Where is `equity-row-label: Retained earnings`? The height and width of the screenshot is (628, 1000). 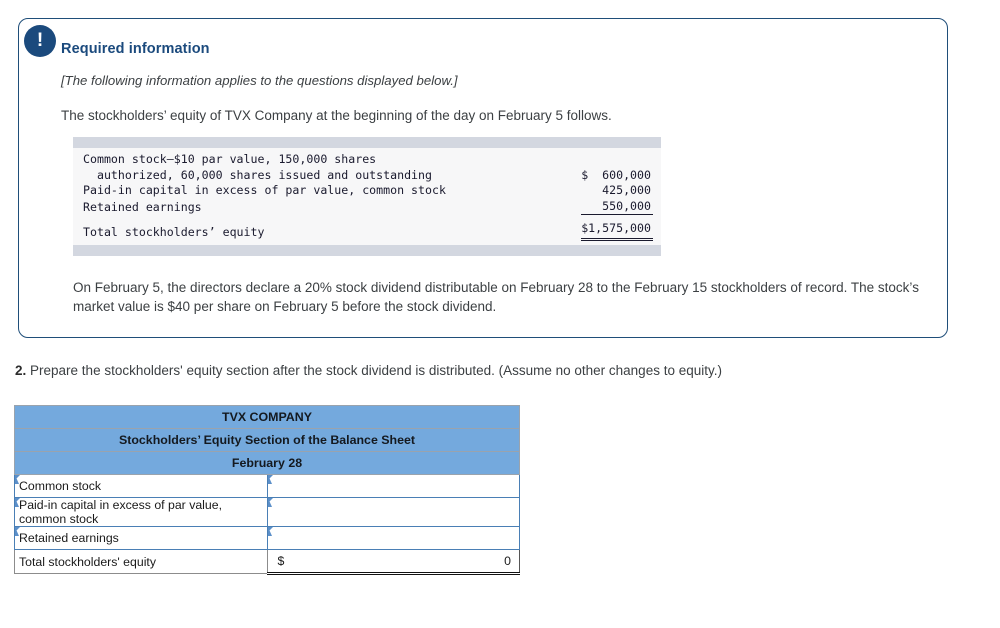 equity-row-label: Retained earnings is located at coordinates (142, 206).